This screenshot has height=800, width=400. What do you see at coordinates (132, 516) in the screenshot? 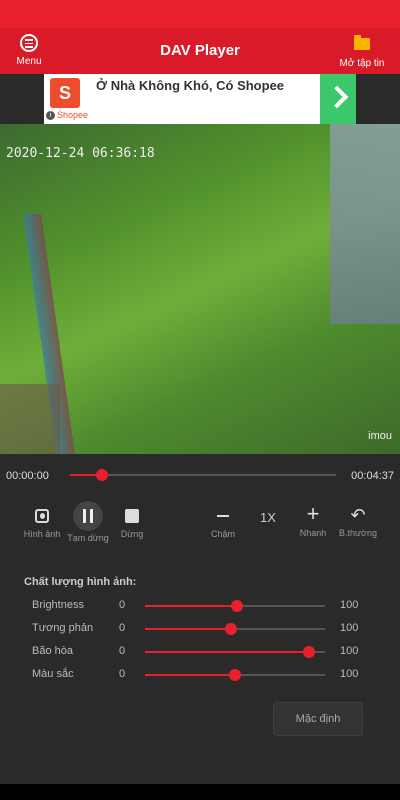
I see `stop-icon` at bounding box center [132, 516].